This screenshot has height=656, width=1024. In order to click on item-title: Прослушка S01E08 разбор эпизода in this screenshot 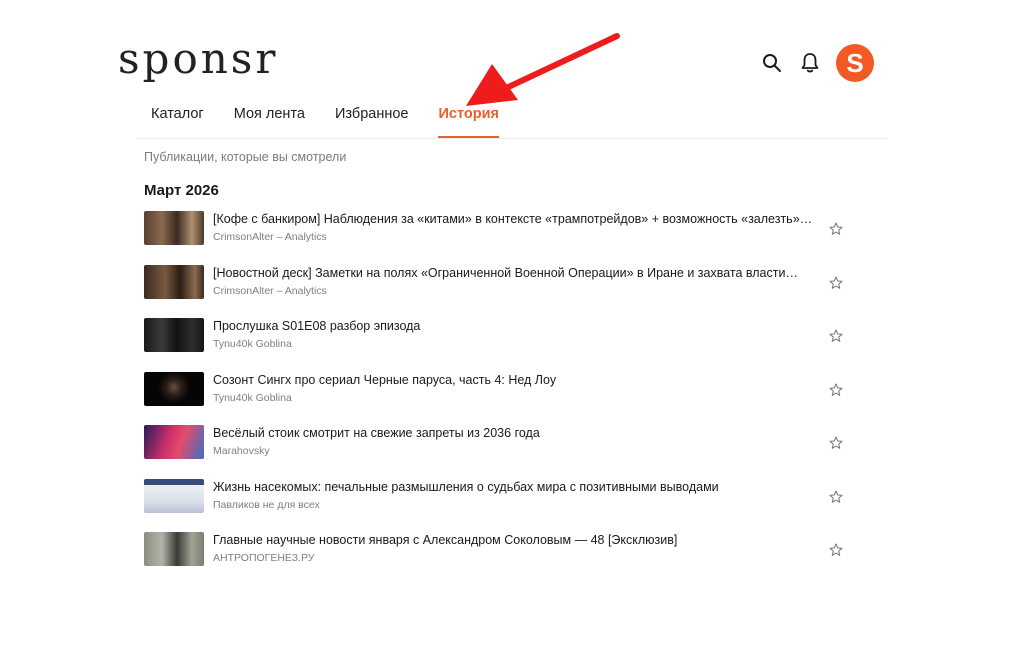, I will do `click(513, 326)`.